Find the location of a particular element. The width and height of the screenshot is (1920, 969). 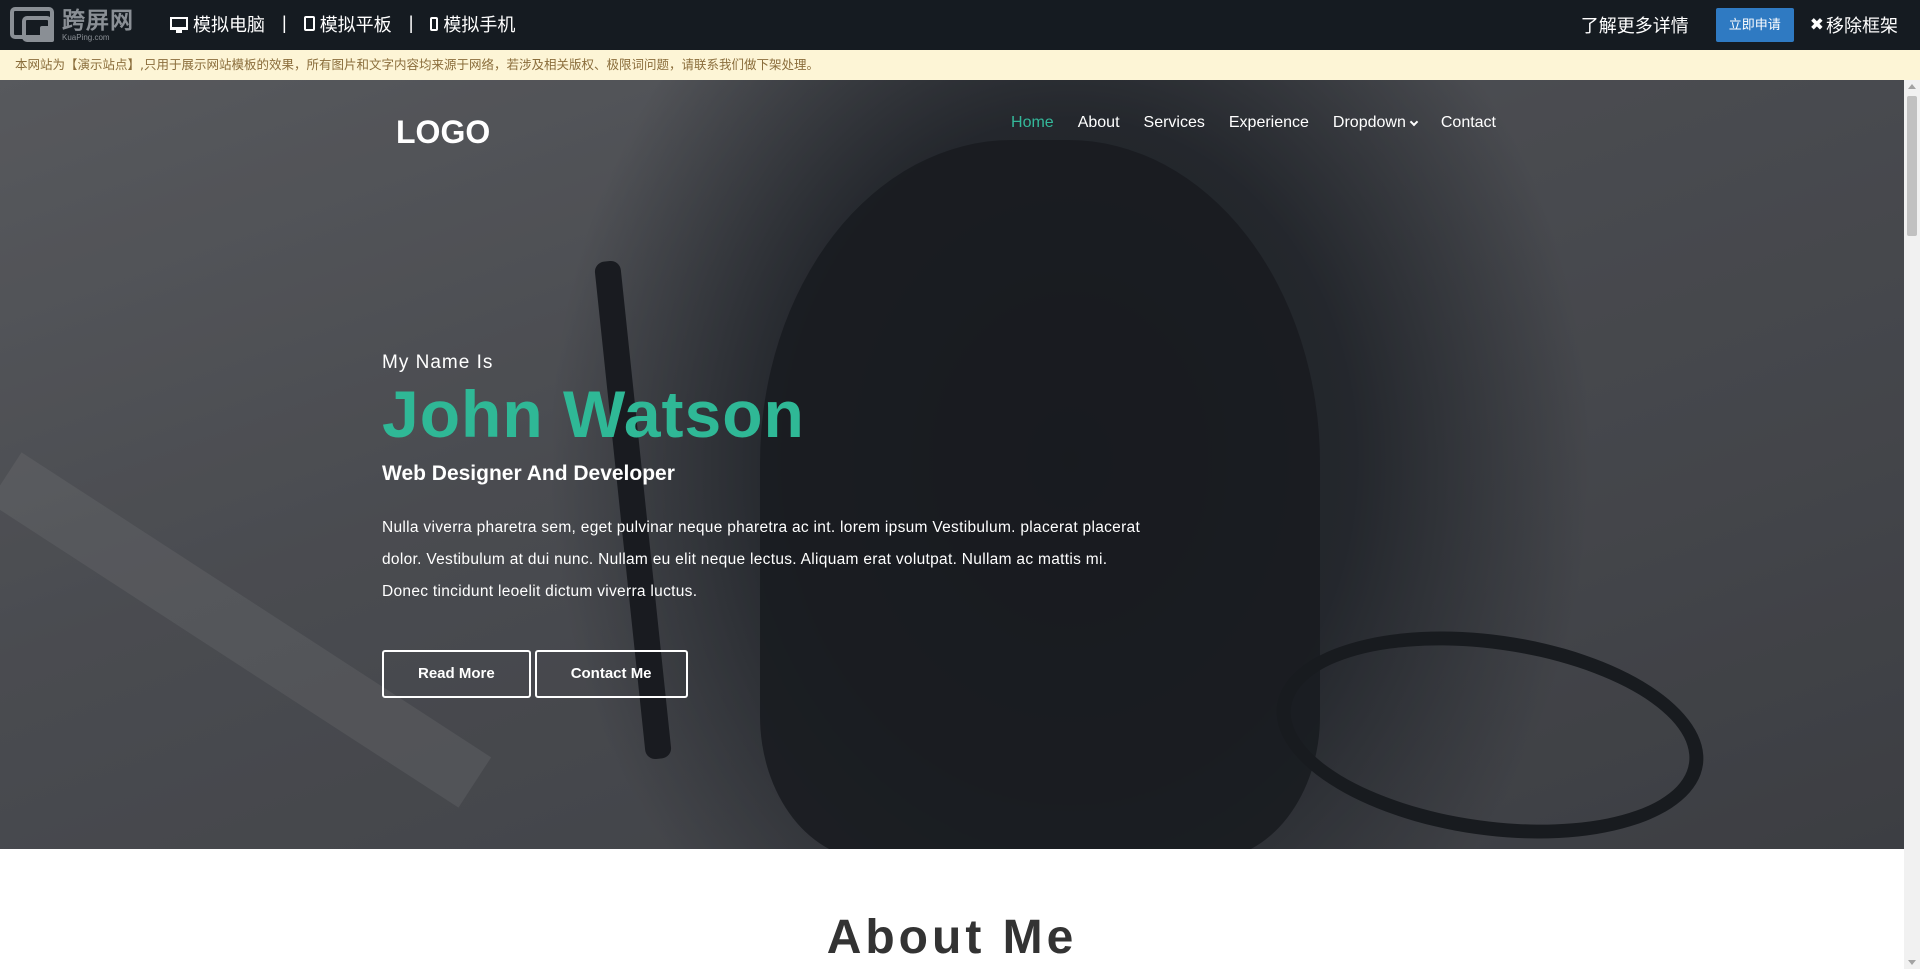

simulate-tablet-button: 模拟平板 is located at coordinates (347, 24).